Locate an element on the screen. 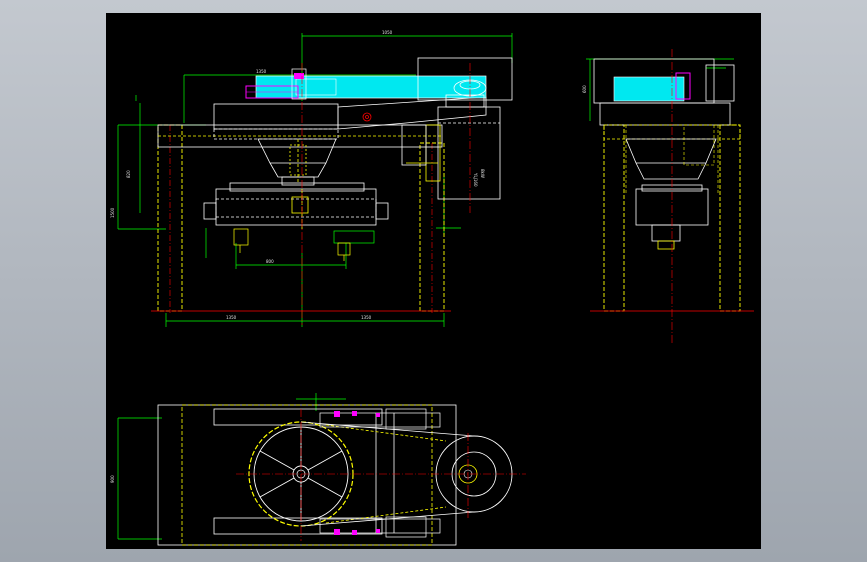  top-frame is located at coordinates (300, 125).